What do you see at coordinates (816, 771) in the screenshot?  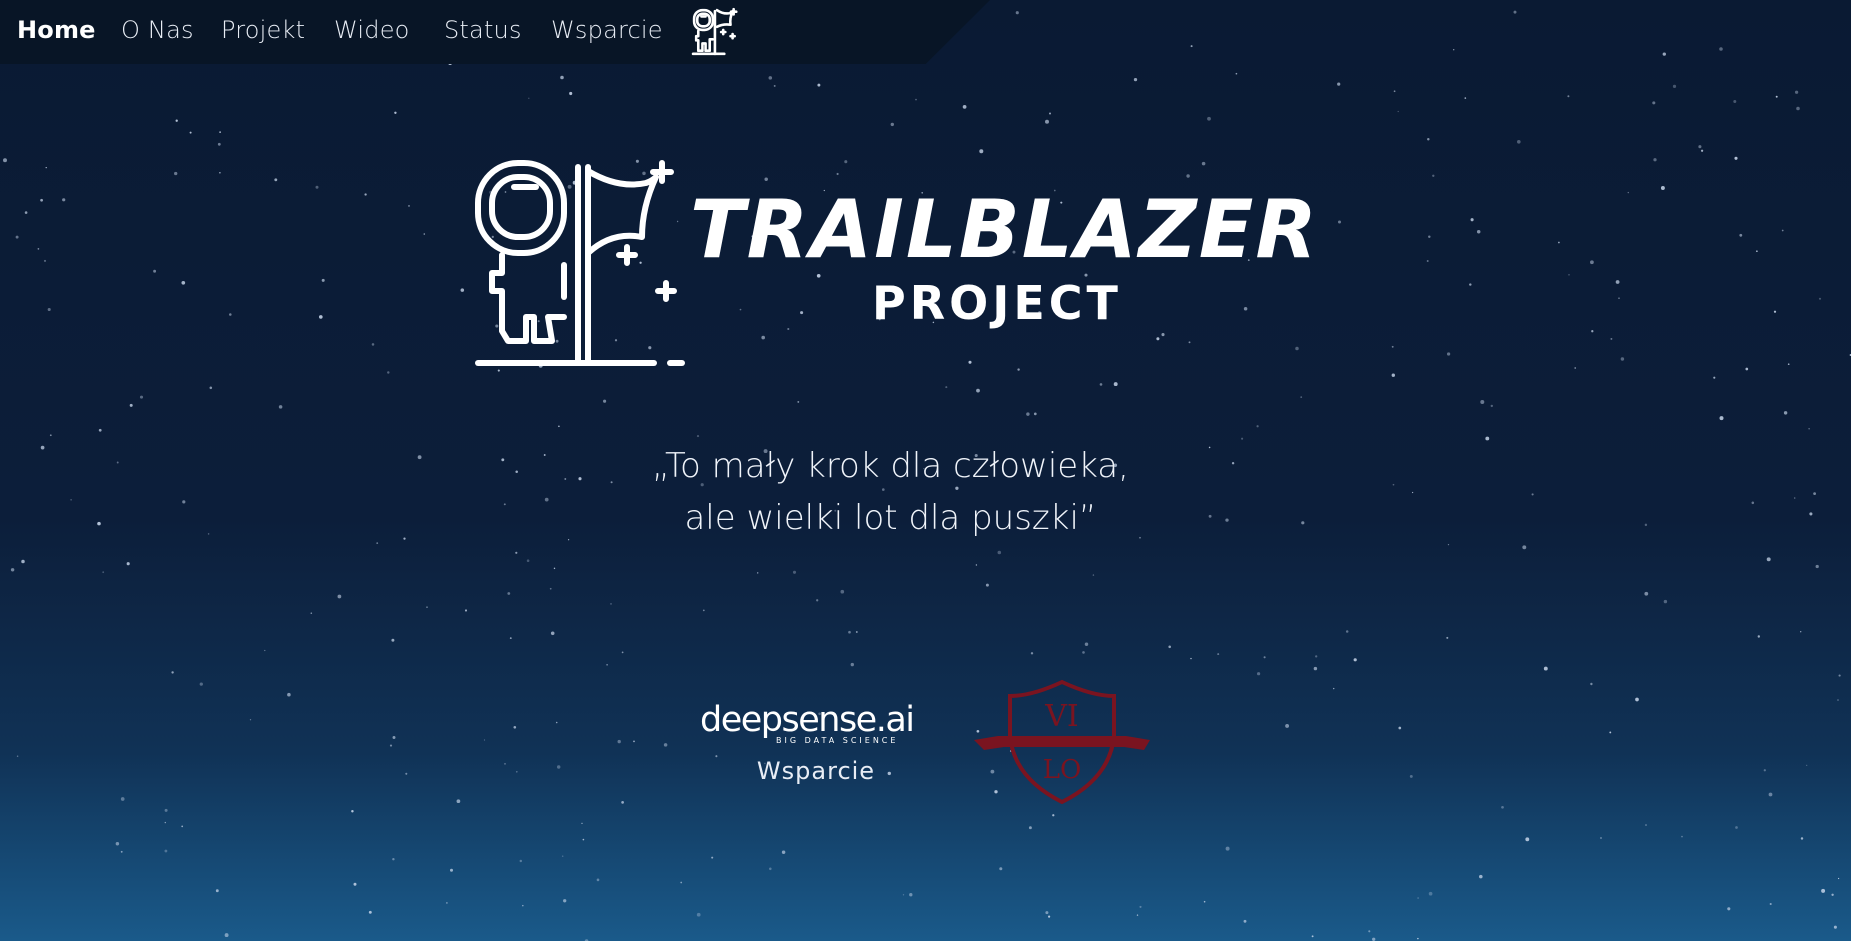 I see `support-label: Wsparcie` at bounding box center [816, 771].